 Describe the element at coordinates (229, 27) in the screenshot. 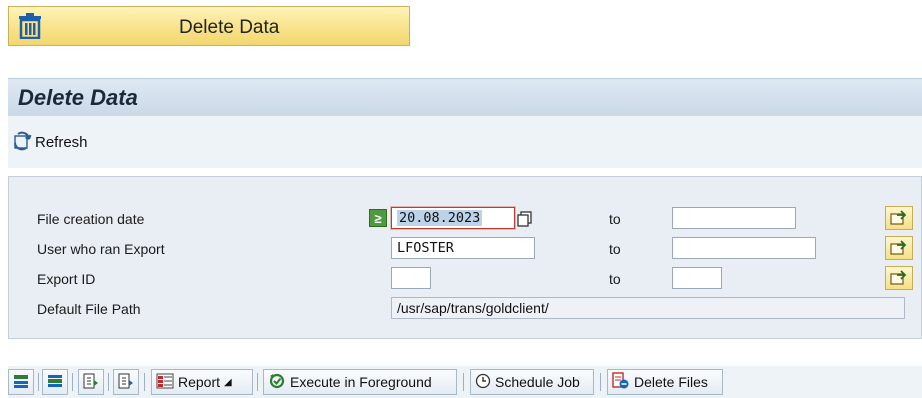

I see `launch-button-label: Delete Data` at that location.